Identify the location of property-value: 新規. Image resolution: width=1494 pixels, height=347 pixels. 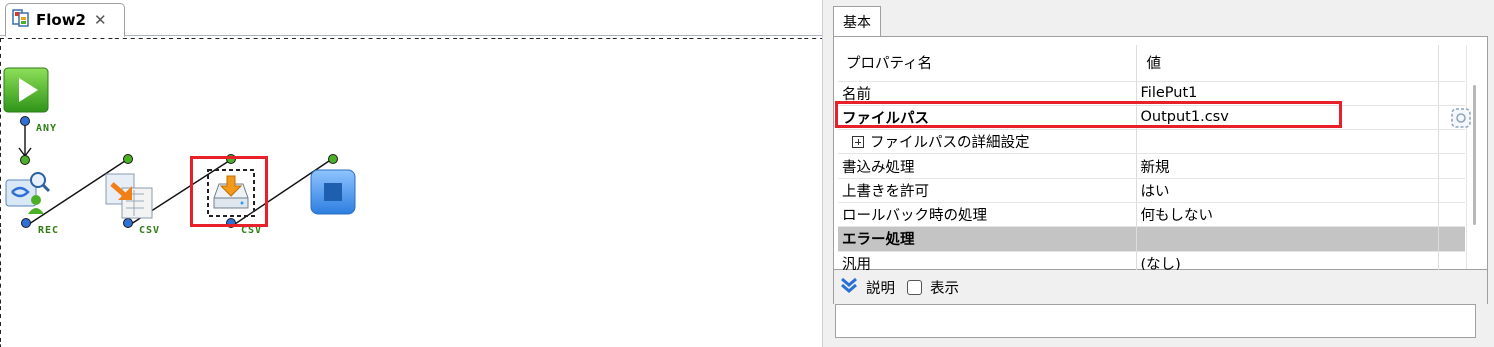
(1287, 166).